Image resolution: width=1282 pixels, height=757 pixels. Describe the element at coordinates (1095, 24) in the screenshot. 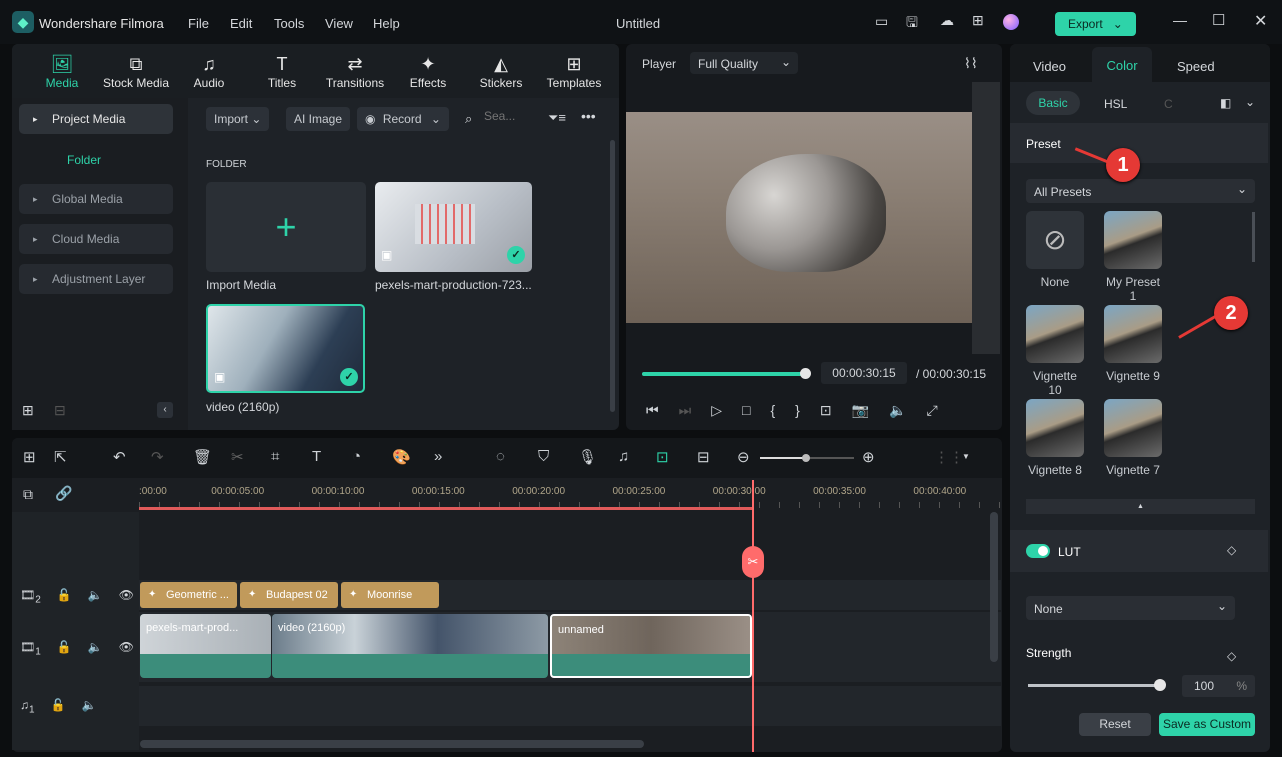

I see `export-button: Export ⌄` at that location.